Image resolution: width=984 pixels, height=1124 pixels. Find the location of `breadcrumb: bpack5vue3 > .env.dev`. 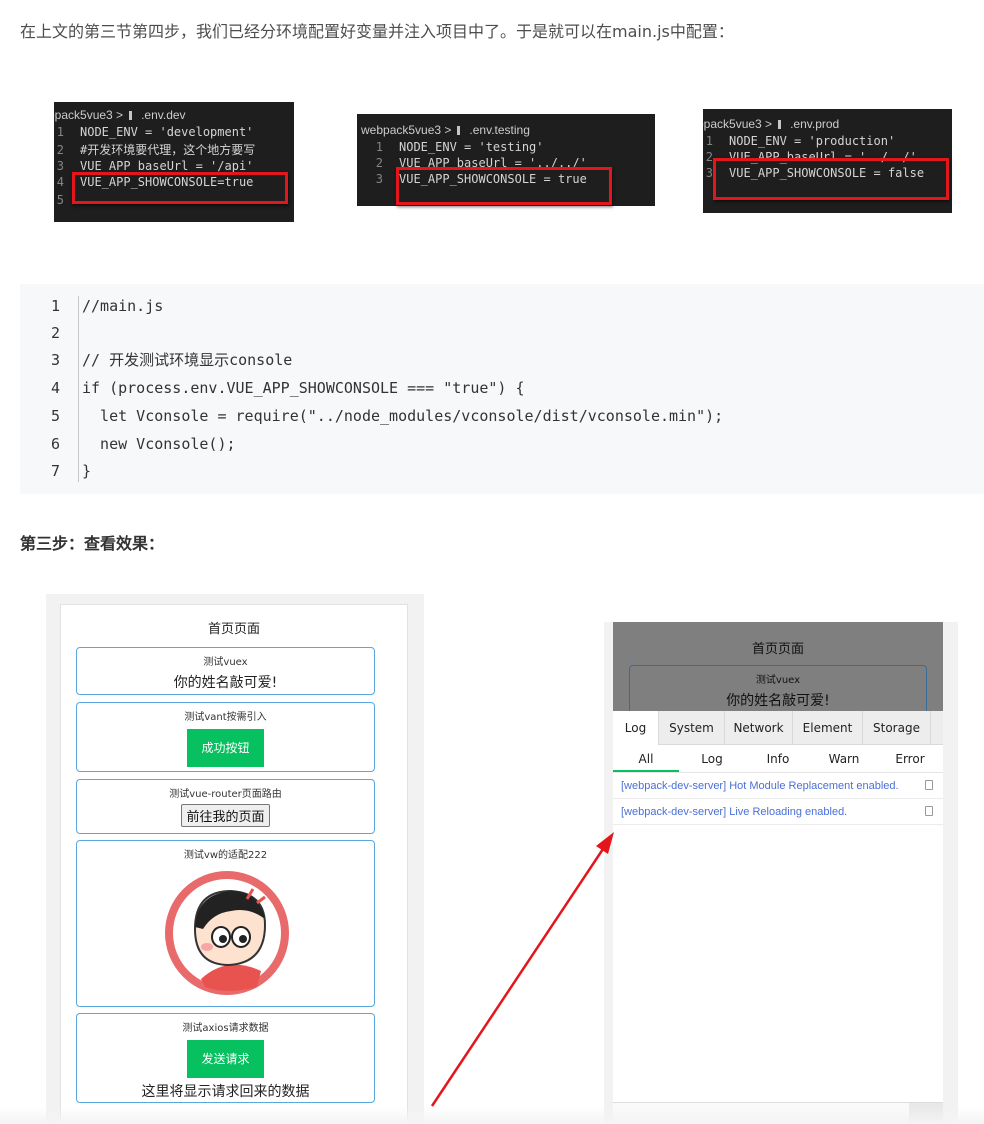

breadcrumb: bpack5vue3 > .env.dev is located at coordinates (174, 115).